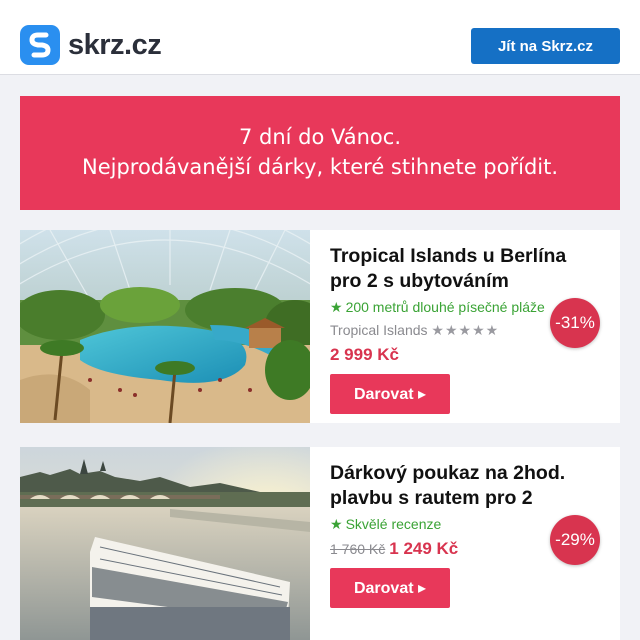  I want to click on provider-line: Tropical Islands ★★★★★, so click(455, 330).